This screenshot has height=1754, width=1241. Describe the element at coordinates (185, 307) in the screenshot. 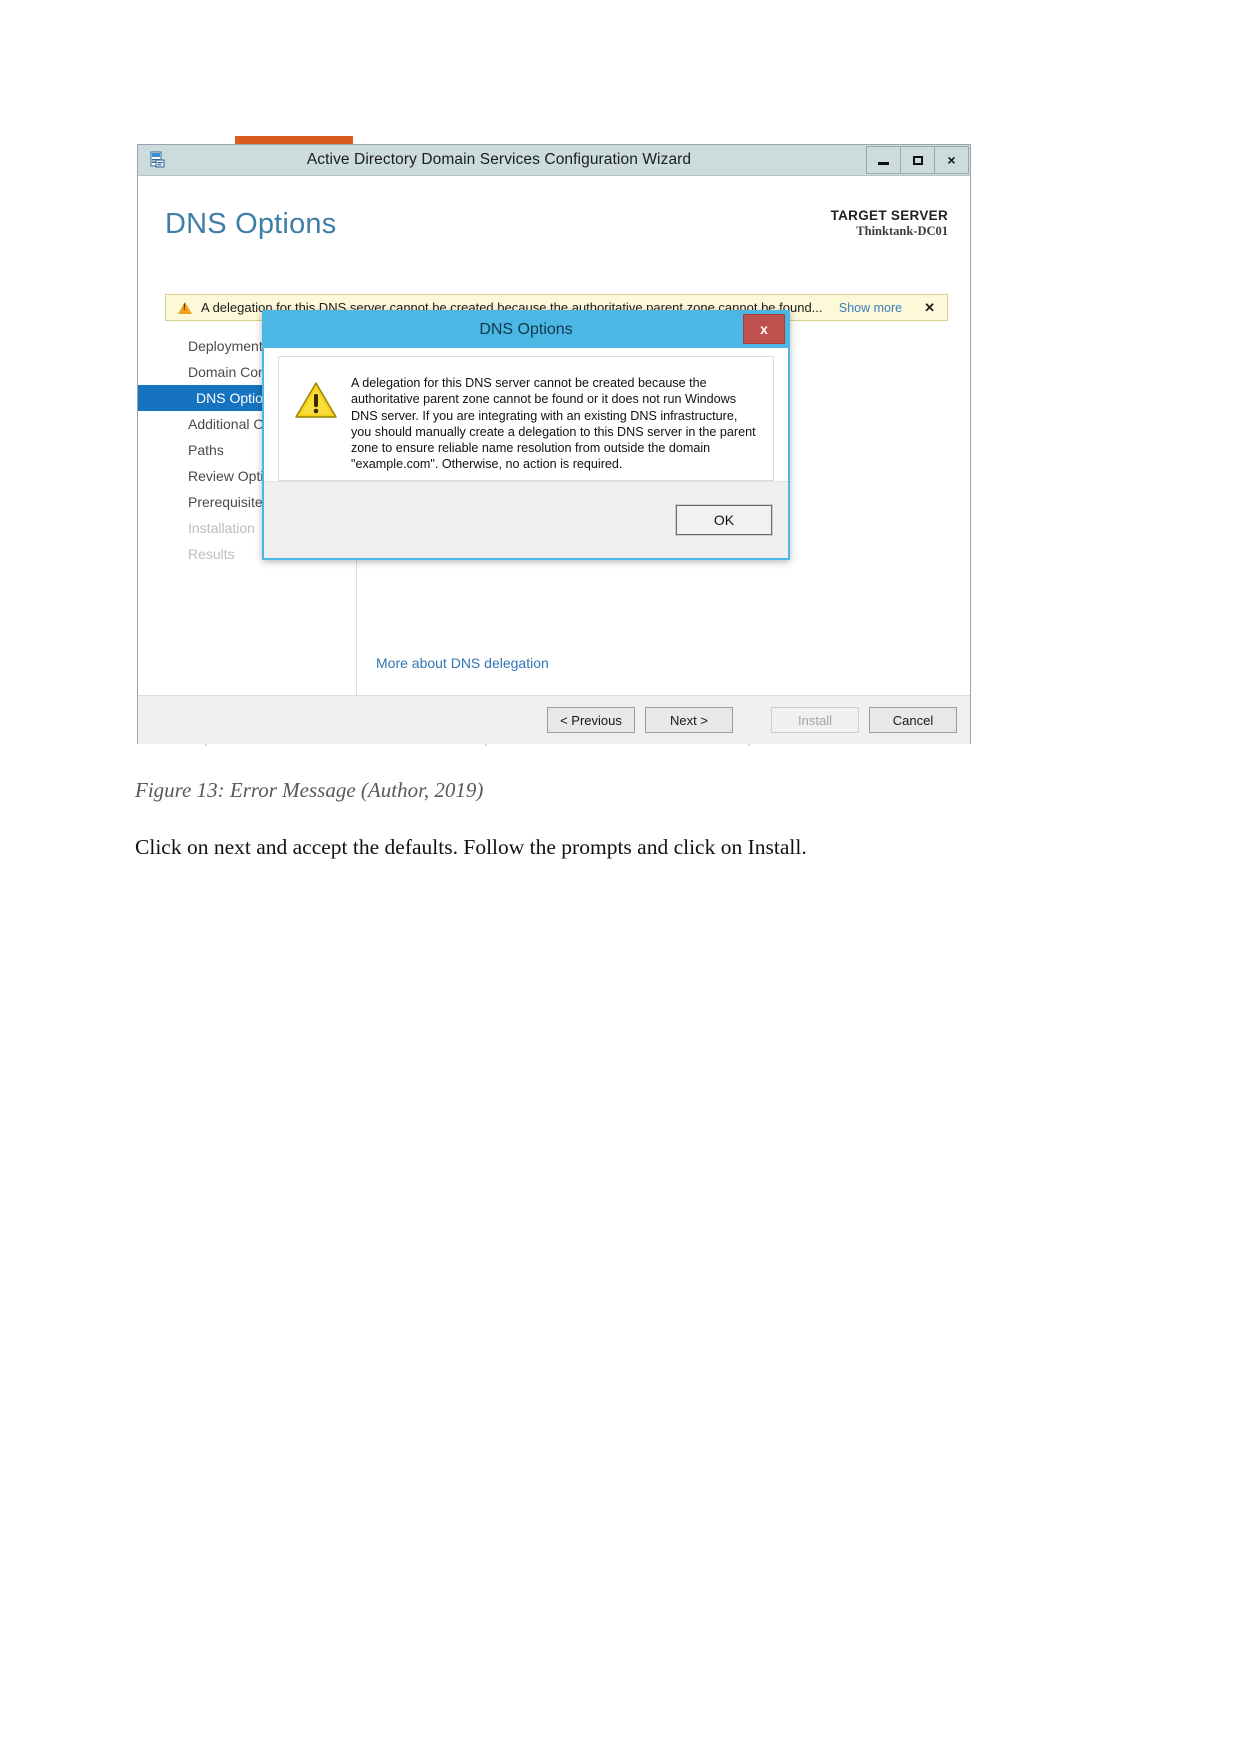

I see `warning-icon` at that location.